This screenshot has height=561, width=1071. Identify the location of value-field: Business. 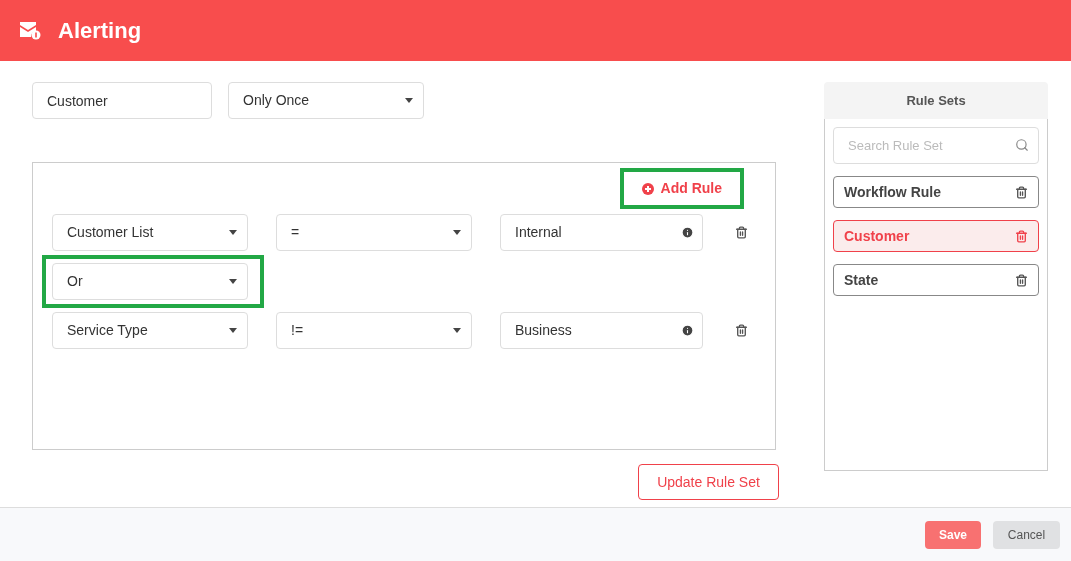
(601, 330).